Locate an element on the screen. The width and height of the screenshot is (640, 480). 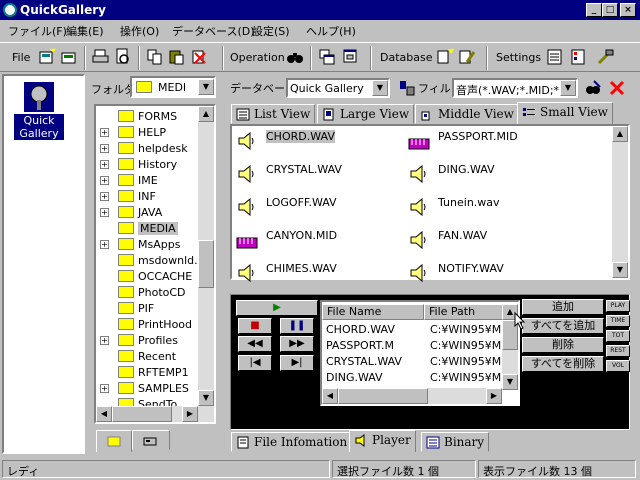
tree-scroll-left-button: ◀ is located at coordinates (104, 414).